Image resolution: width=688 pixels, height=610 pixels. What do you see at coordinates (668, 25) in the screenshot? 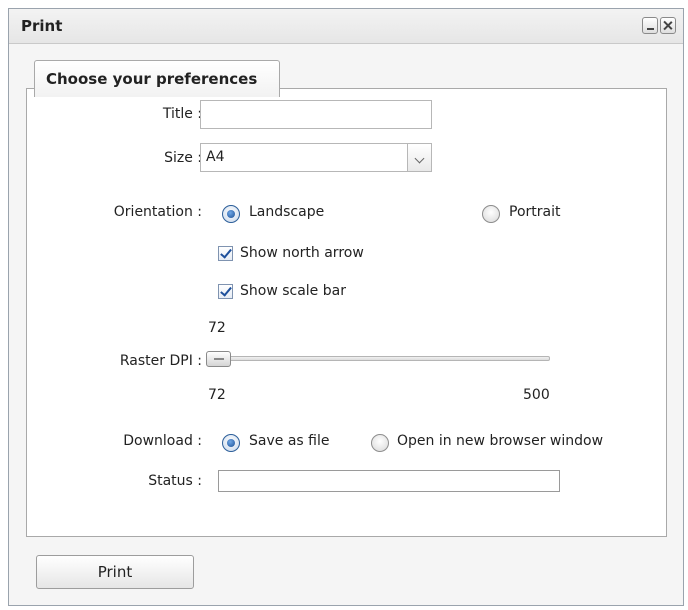
I see `close-icon` at bounding box center [668, 25].